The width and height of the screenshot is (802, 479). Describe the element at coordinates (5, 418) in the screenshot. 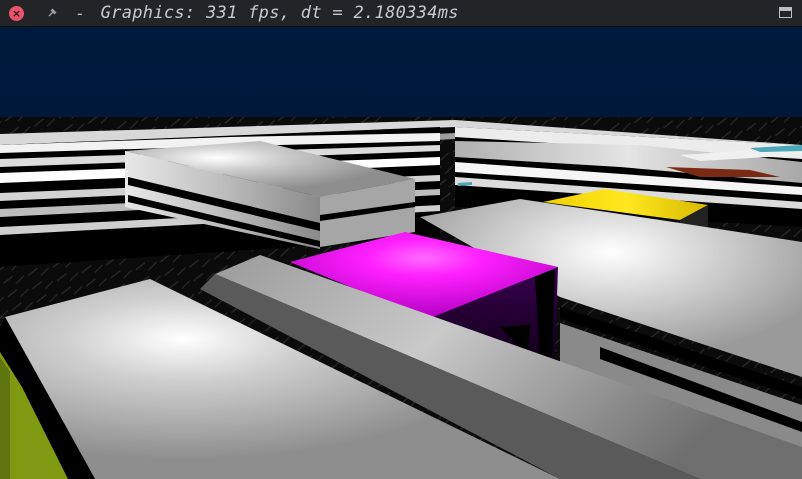

I see `olive-block-shadow` at that location.